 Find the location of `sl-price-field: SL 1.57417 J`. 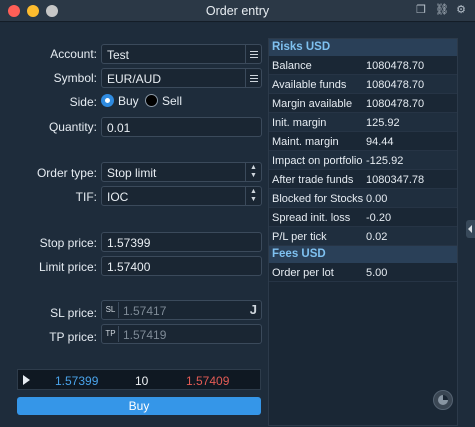

sl-price-field: SL 1.57417 J is located at coordinates (181, 310).